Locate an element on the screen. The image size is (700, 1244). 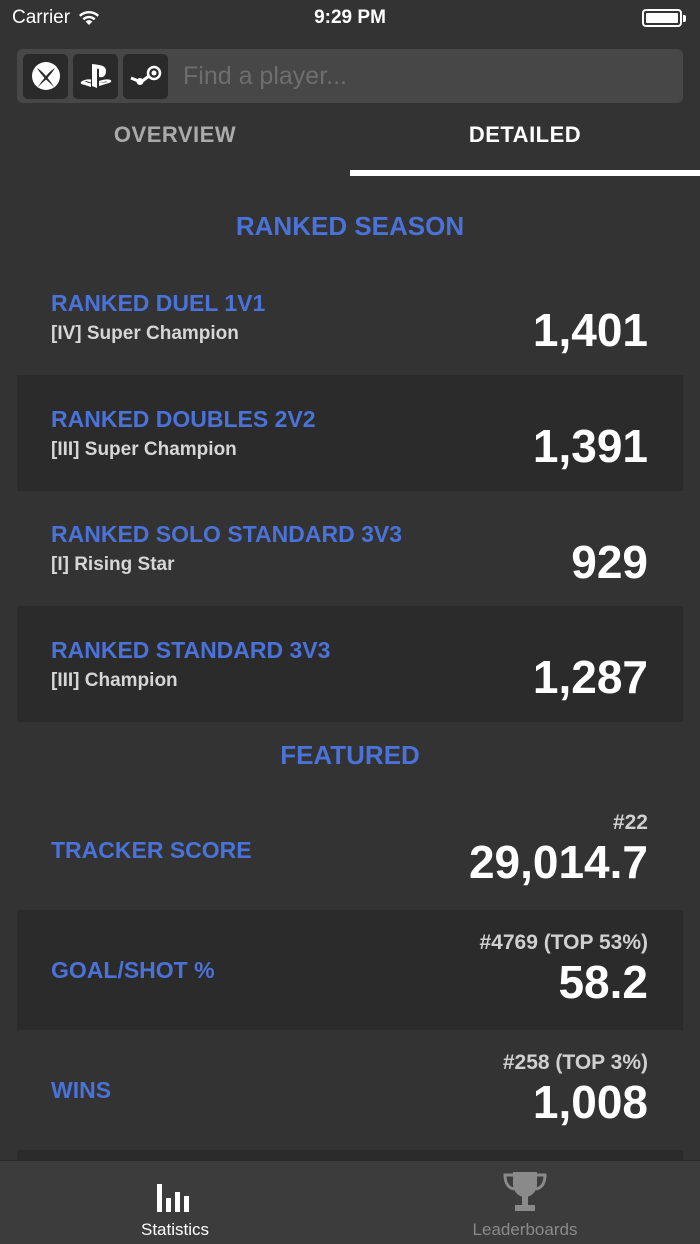
rank-tier: [III] Champion is located at coordinates (114, 680).